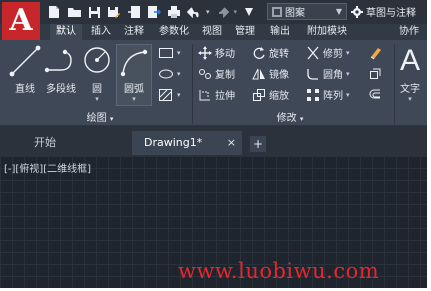  What do you see at coordinates (173, 142) in the screenshot?
I see `drawing-tab-label: Drawing1*` at bounding box center [173, 142].